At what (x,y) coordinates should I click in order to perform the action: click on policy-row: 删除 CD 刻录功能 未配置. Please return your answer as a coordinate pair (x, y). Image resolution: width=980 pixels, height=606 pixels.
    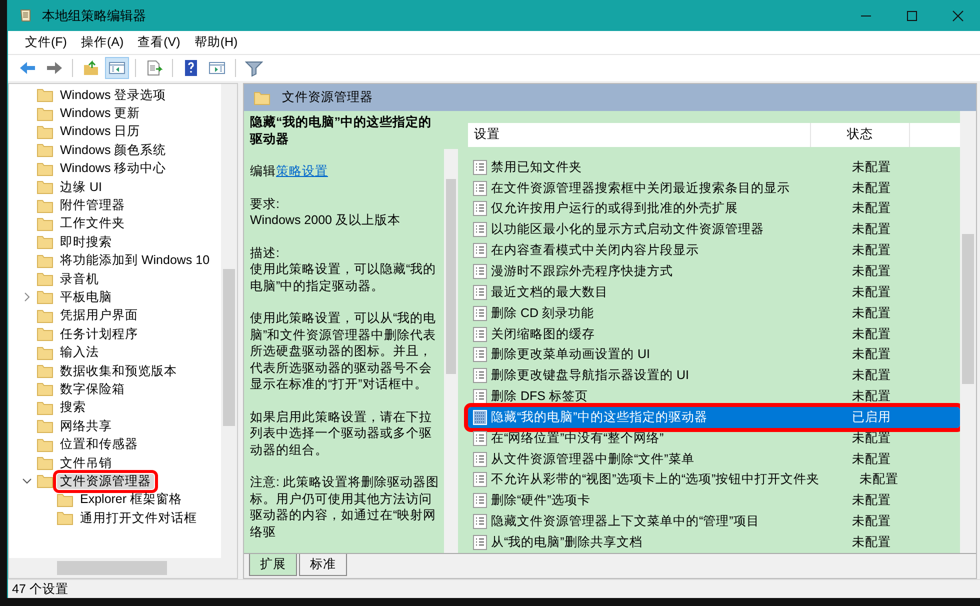
    Looking at the image, I should click on (714, 313).